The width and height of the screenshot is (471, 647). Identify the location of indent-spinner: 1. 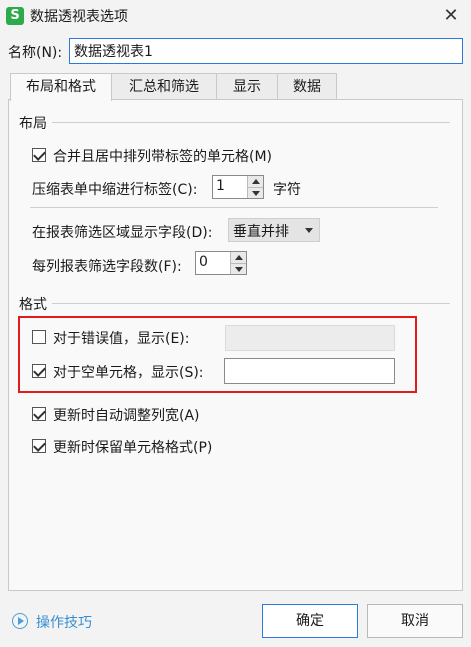
(238, 187).